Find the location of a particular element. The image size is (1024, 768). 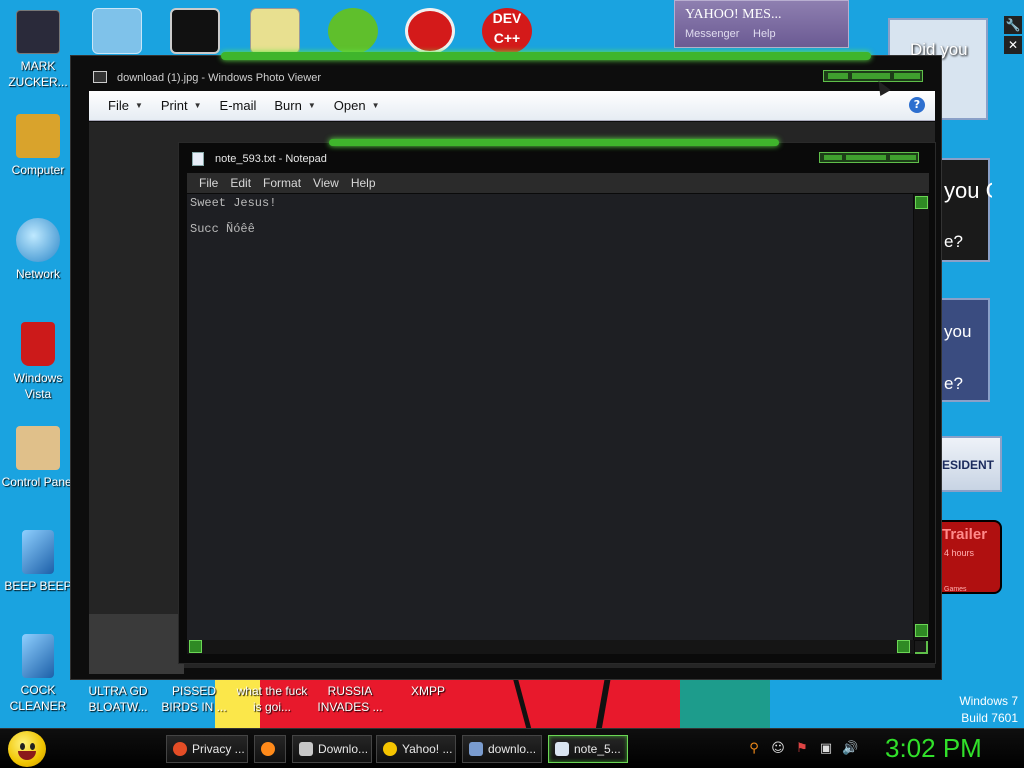

action-center-flag-icon: ⚑ is located at coordinates (802, 749).